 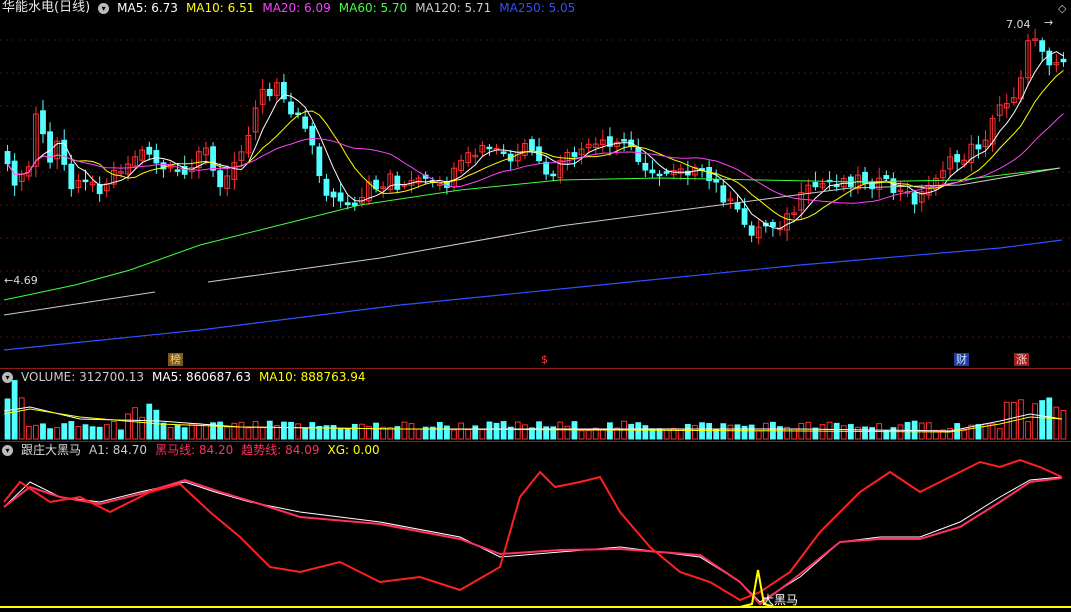 I want to click on high-price-label: 7.04, so click(x=1018, y=24).